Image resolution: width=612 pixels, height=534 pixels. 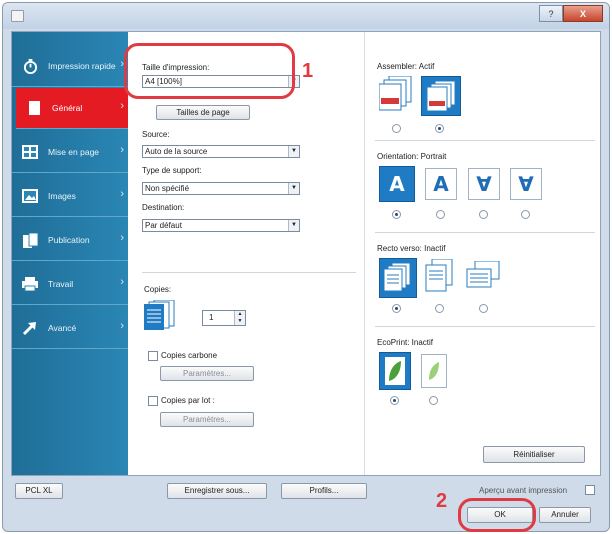 I want to click on copies-per-set-checkbox, so click(x=153, y=401).